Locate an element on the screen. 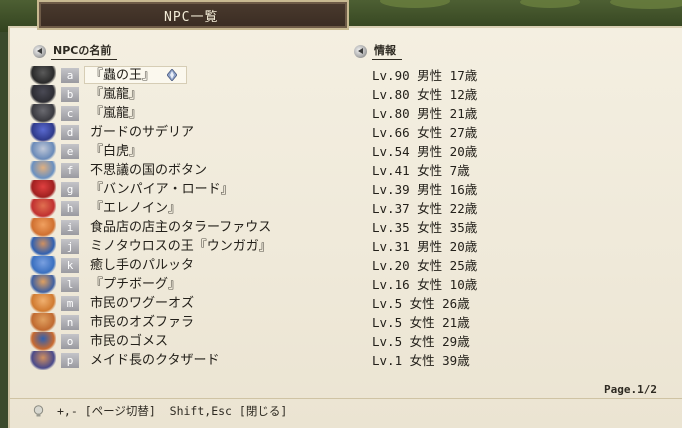 The height and width of the screenshot is (428, 682). npc-row-c: c 『嵐龍』 Lv.80 男性 21歳 is located at coordinates (341, 113).